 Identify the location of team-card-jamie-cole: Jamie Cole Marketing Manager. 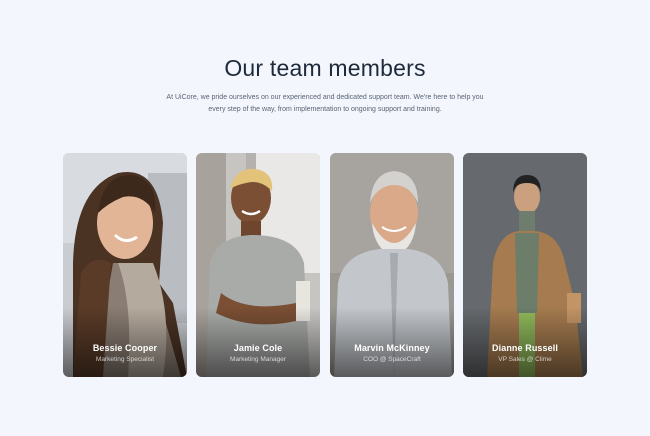
(258, 265).